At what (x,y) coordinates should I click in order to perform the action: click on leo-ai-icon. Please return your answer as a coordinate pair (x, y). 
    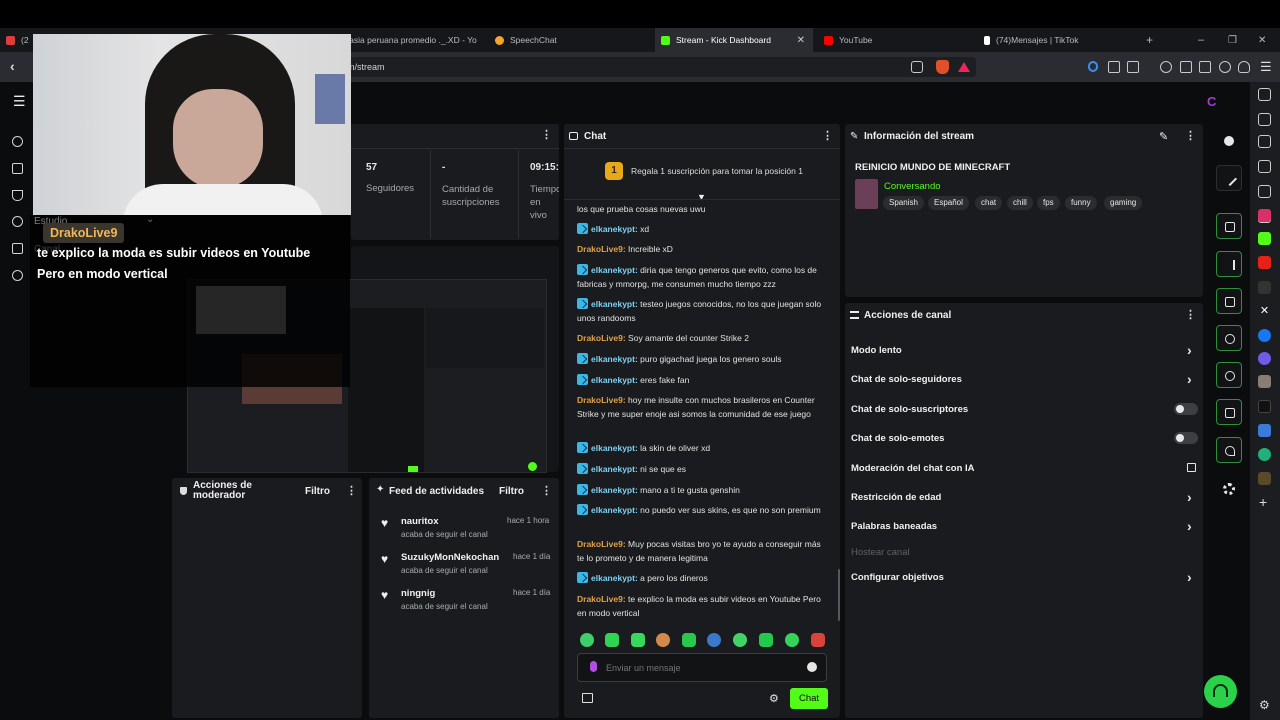
    Looking at the image, I should click on (1225, 67).